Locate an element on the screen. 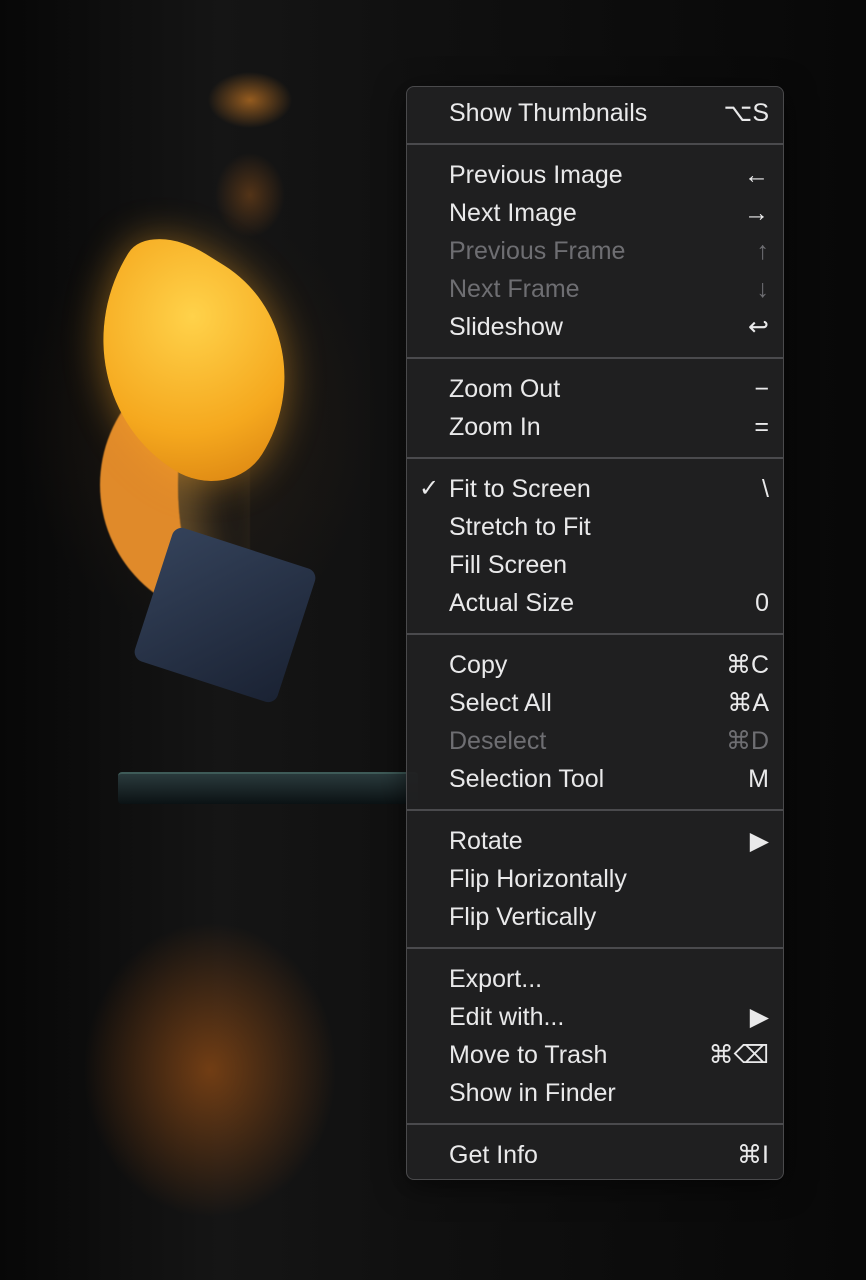 The width and height of the screenshot is (866, 1280). menu-item-edit-with: Edit with... ▶ is located at coordinates (595, 1017).